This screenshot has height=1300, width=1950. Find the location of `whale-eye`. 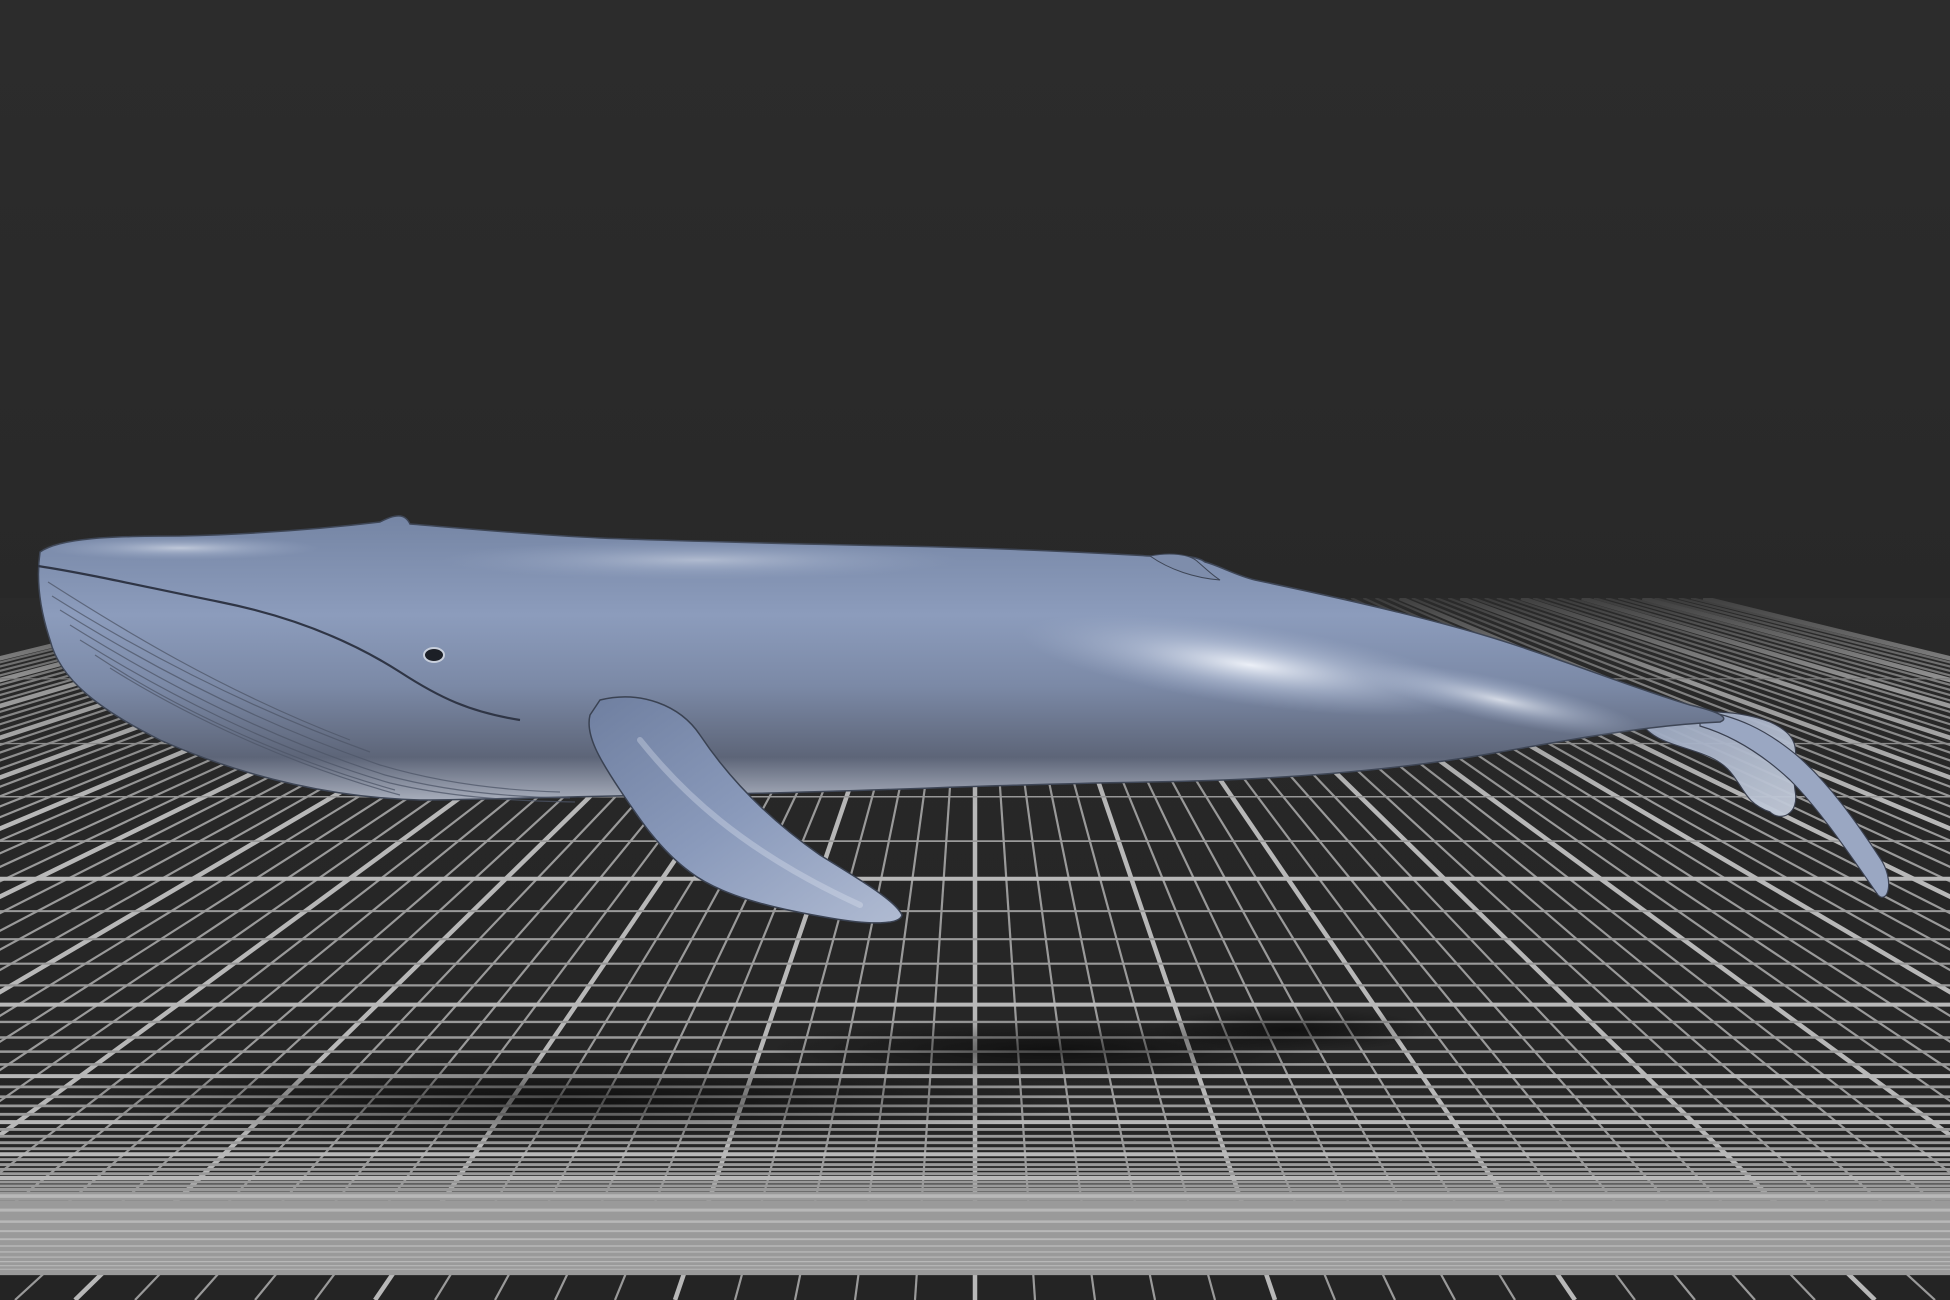

whale-eye is located at coordinates (434, 655).